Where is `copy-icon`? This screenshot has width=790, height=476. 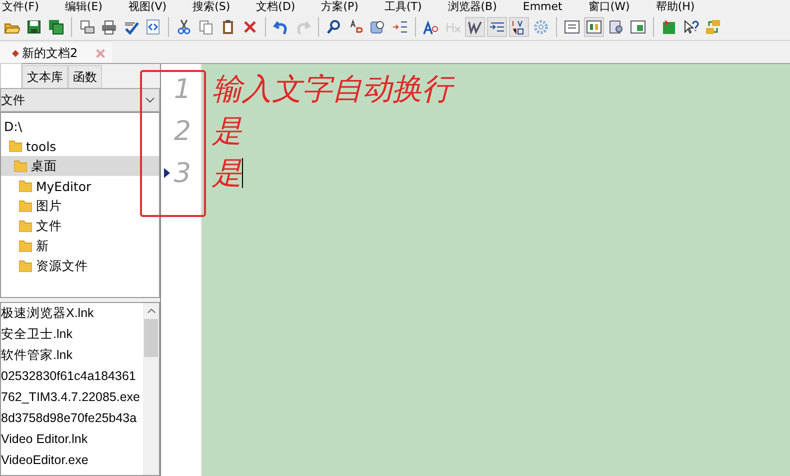
copy-icon is located at coordinates (206, 27).